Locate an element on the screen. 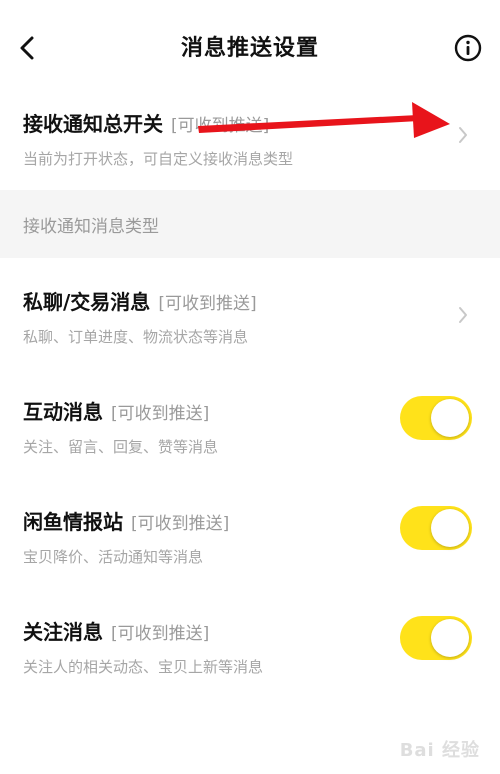  item-subtitle: 宝贝降价、活动通知等消息 is located at coordinates (113, 557).